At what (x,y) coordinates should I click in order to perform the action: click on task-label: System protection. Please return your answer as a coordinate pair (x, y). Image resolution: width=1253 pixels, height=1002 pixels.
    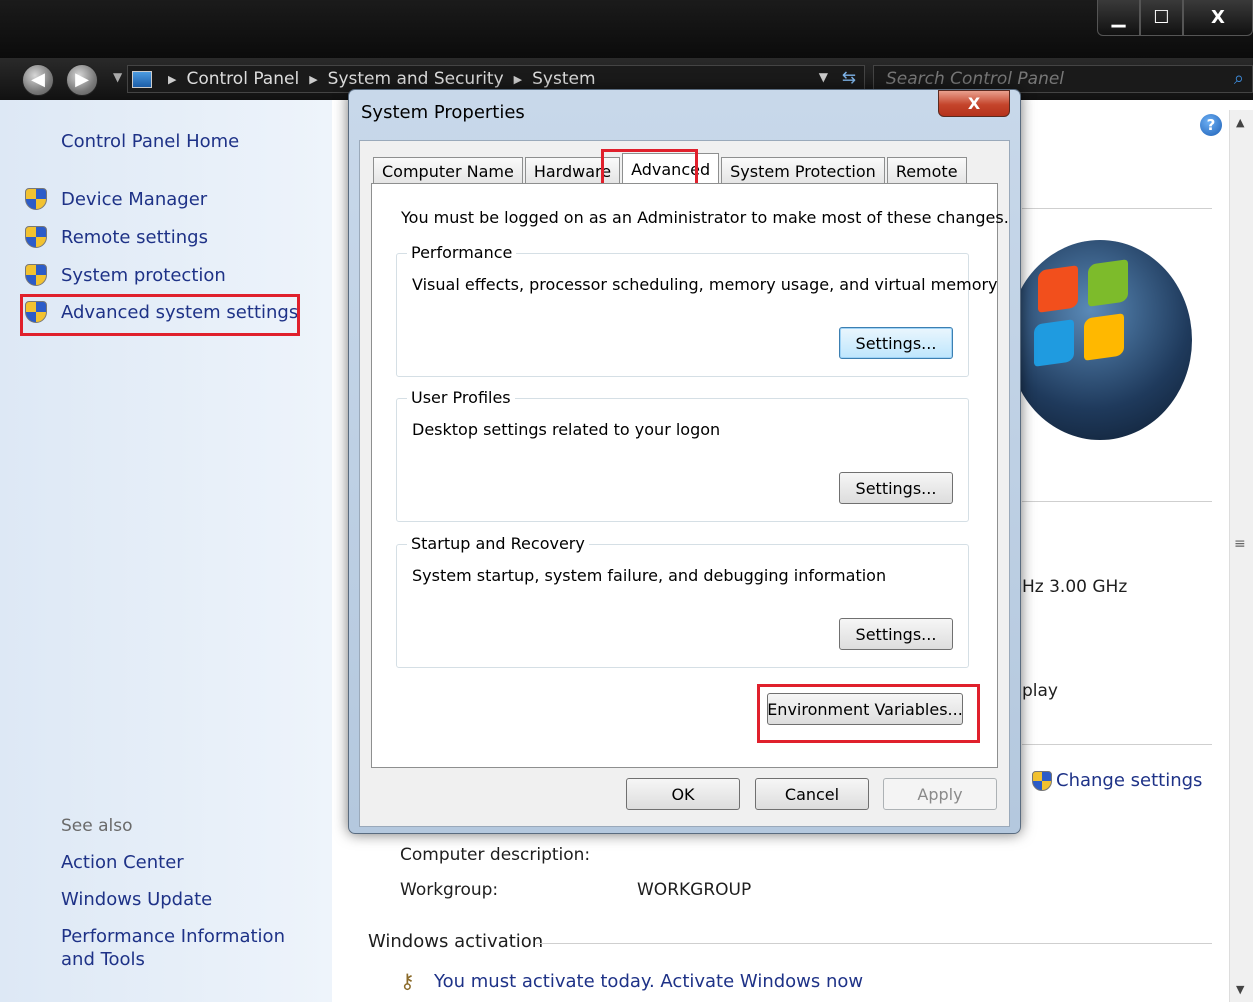
    Looking at the image, I should click on (143, 275).